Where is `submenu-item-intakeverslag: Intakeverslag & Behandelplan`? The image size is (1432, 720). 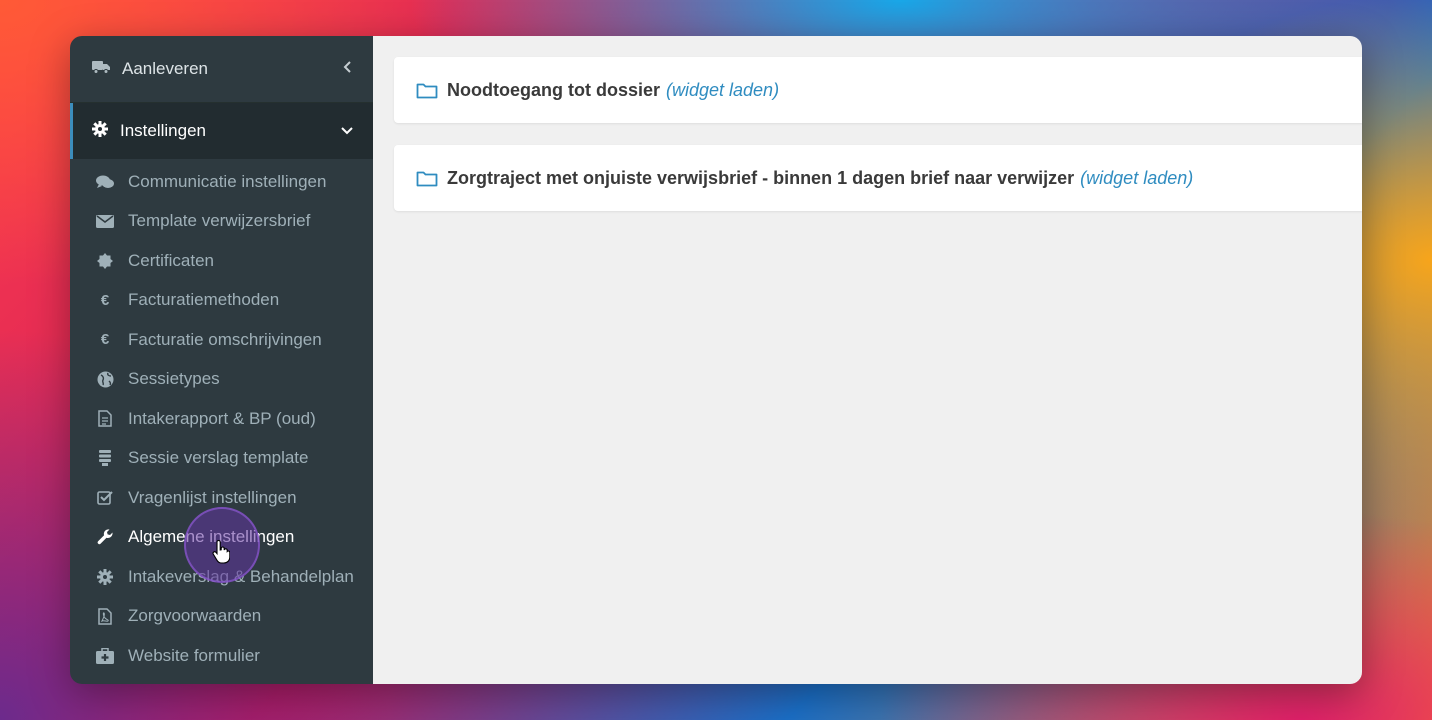 submenu-item-intakeverslag: Intakeverslag & Behandelplan is located at coordinates (221, 577).